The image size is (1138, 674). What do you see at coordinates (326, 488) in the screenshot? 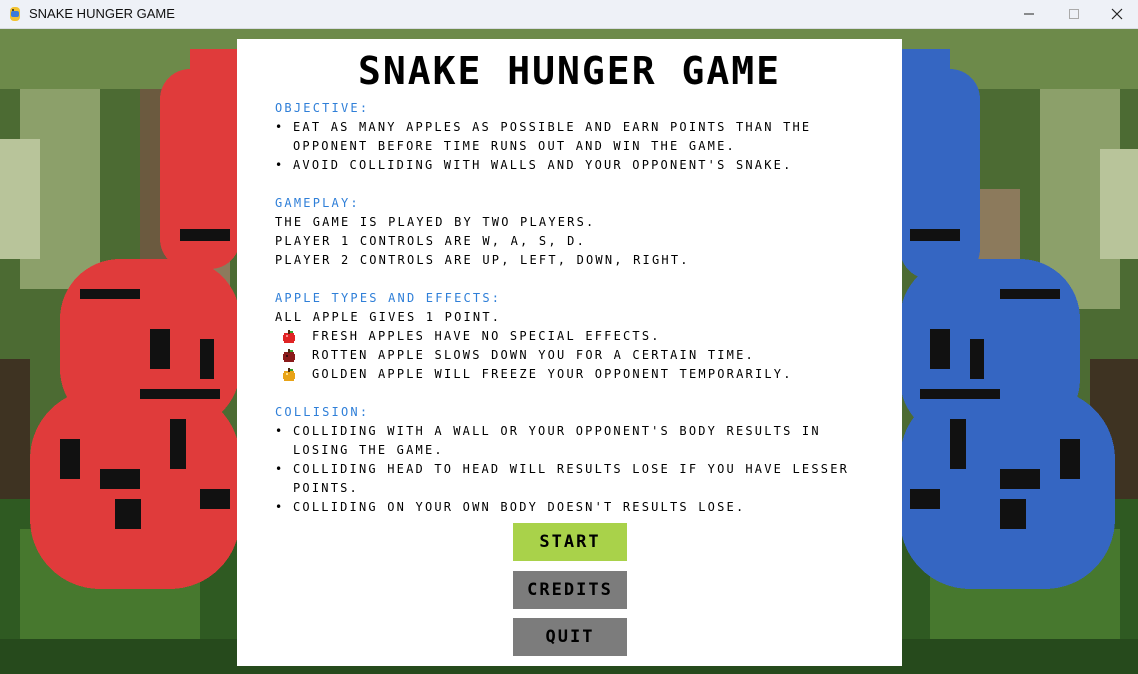
I see `collision-line: POINTS.` at bounding box center [326, 488].